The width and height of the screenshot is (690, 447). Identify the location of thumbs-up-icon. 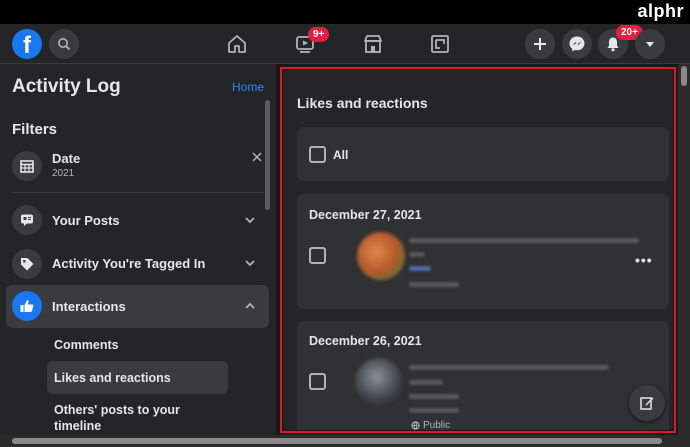
(27, 306).